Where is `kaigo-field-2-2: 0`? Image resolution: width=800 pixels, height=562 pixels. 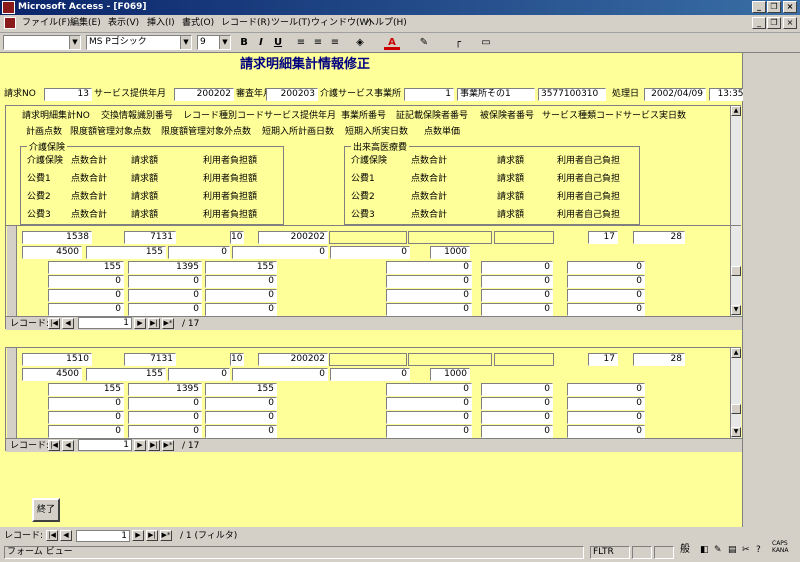
kaigo-field-2-2: 0 is located at coordinates (241, 295).